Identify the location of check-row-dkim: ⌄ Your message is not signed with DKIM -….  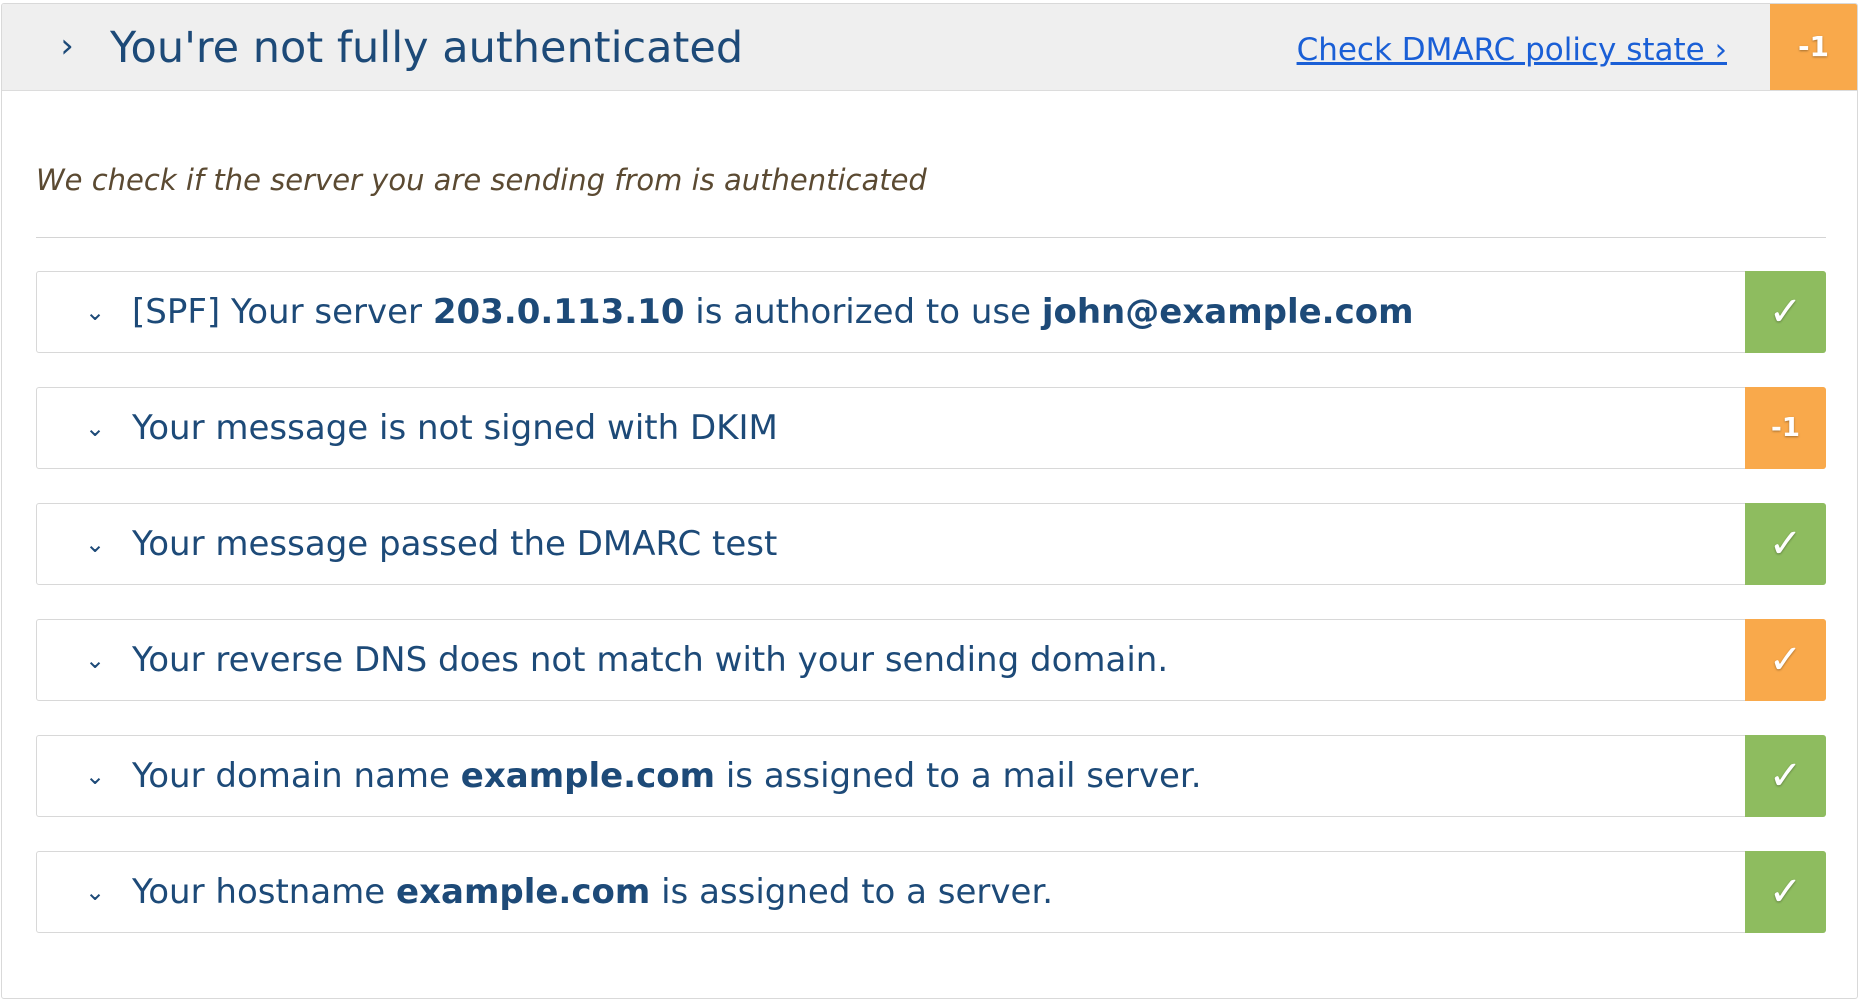
(931, 428).